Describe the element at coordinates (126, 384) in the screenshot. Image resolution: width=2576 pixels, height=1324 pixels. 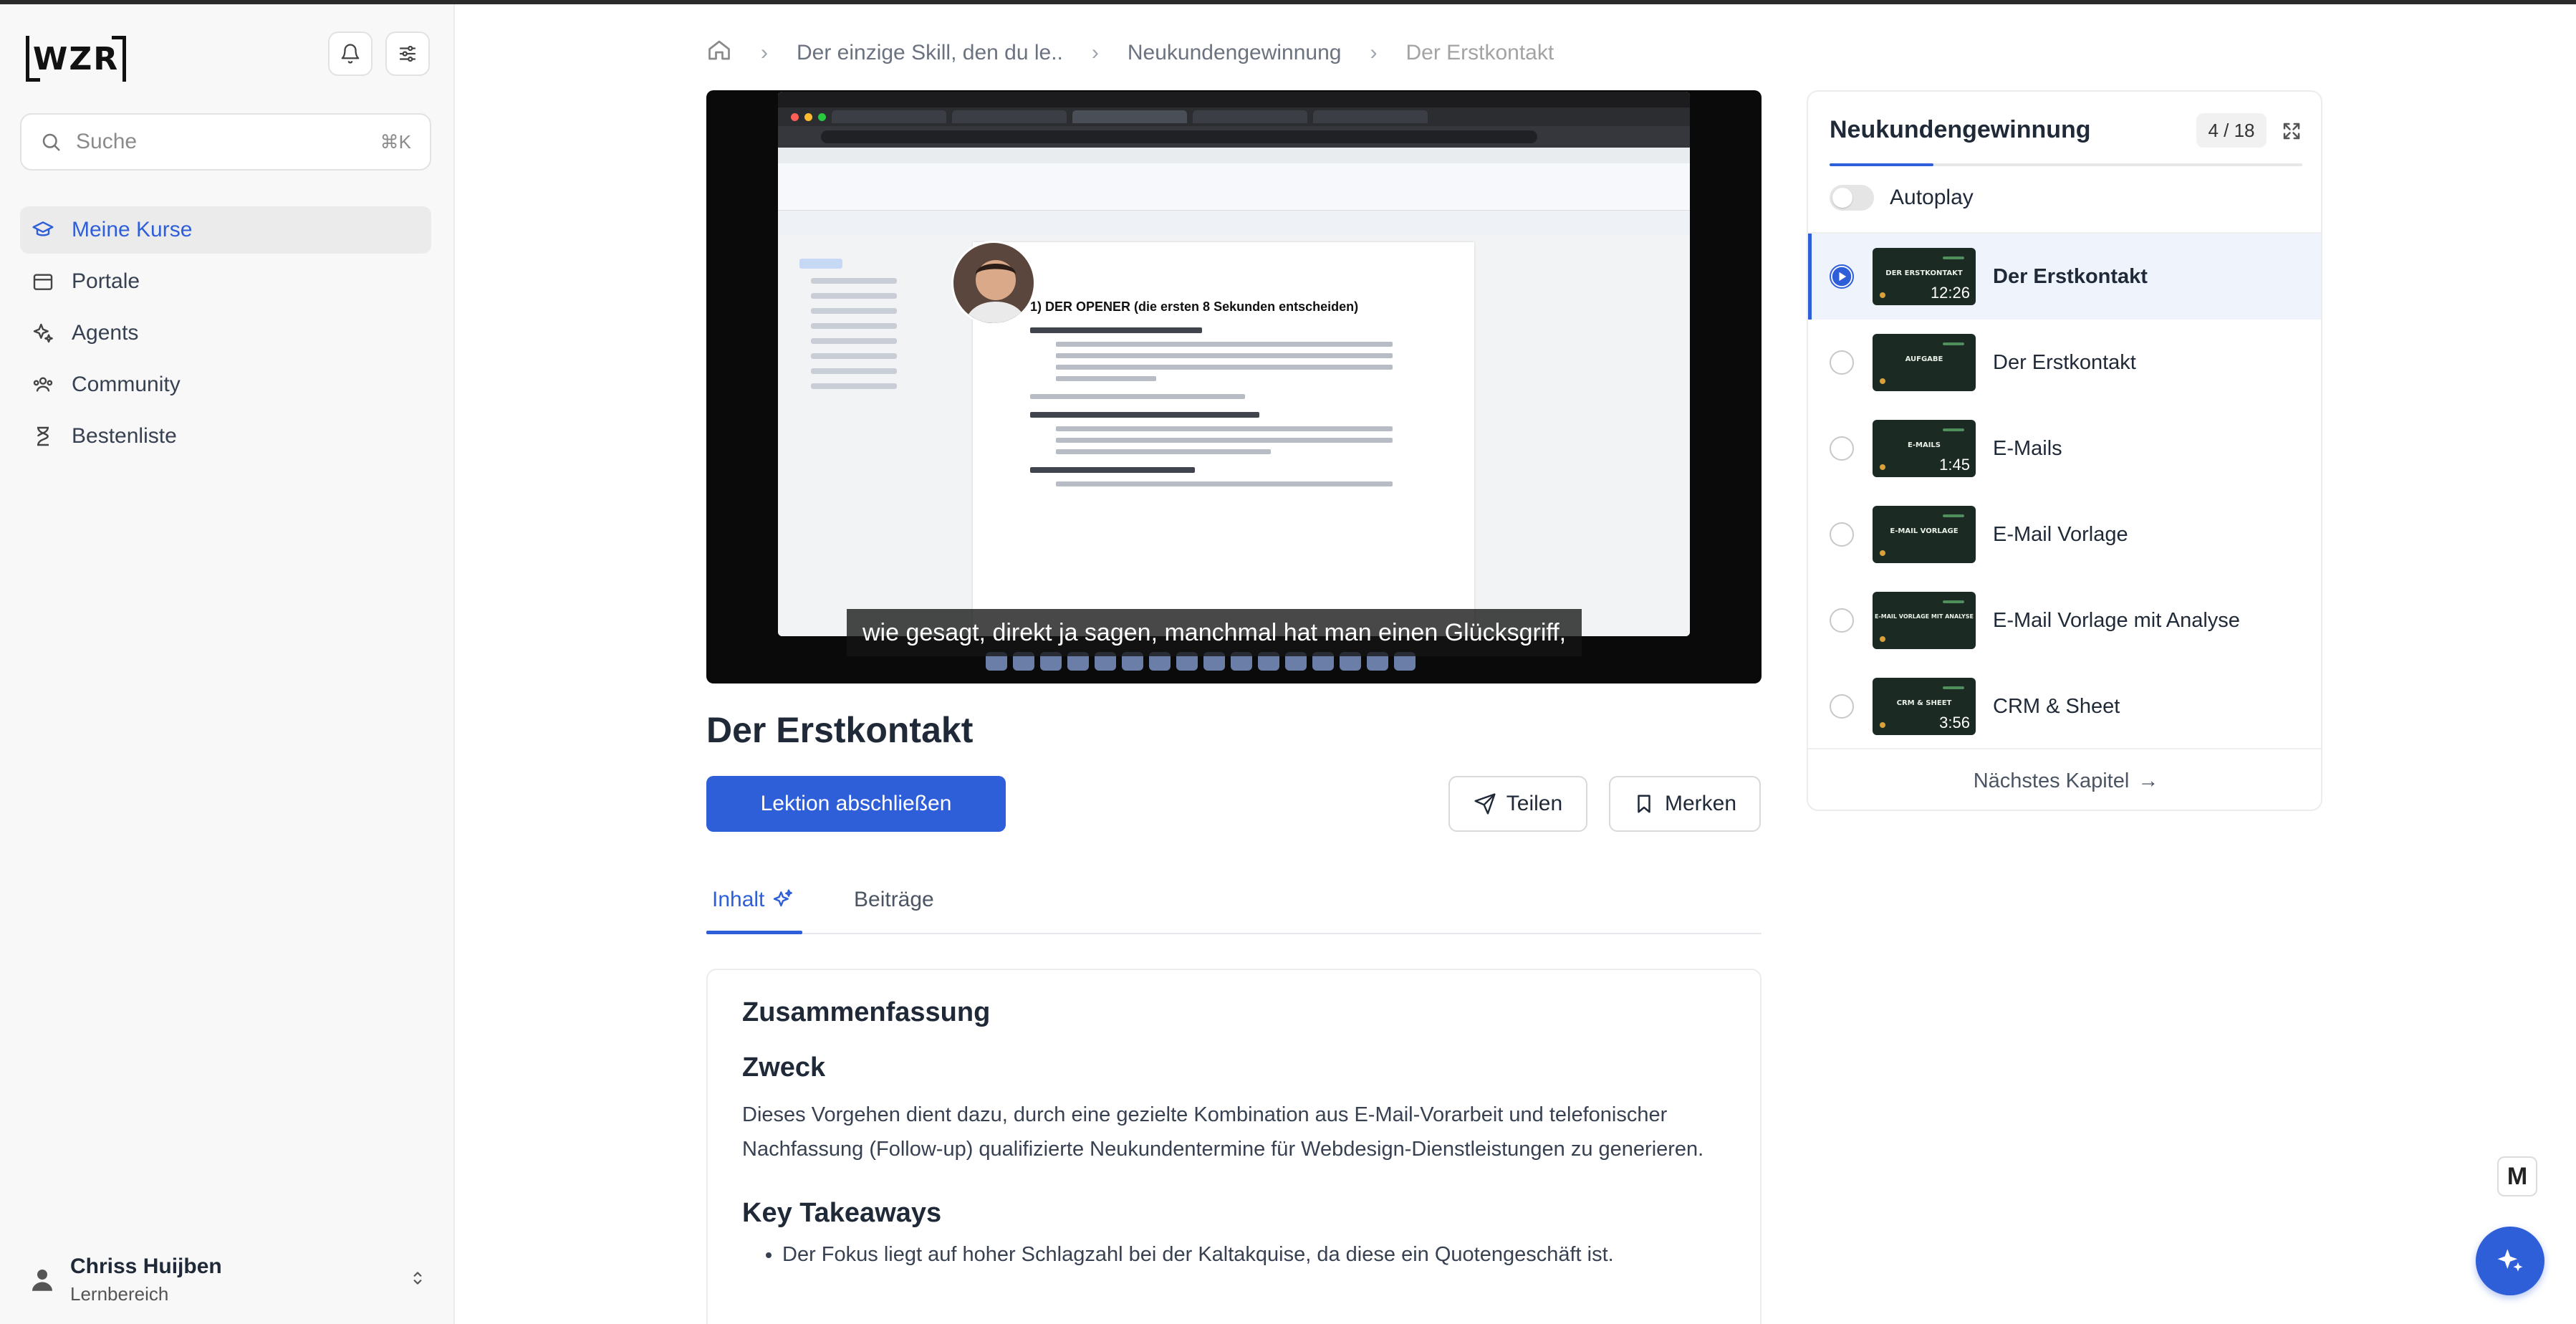
I see `sidebar-item-label: Community` at that location.